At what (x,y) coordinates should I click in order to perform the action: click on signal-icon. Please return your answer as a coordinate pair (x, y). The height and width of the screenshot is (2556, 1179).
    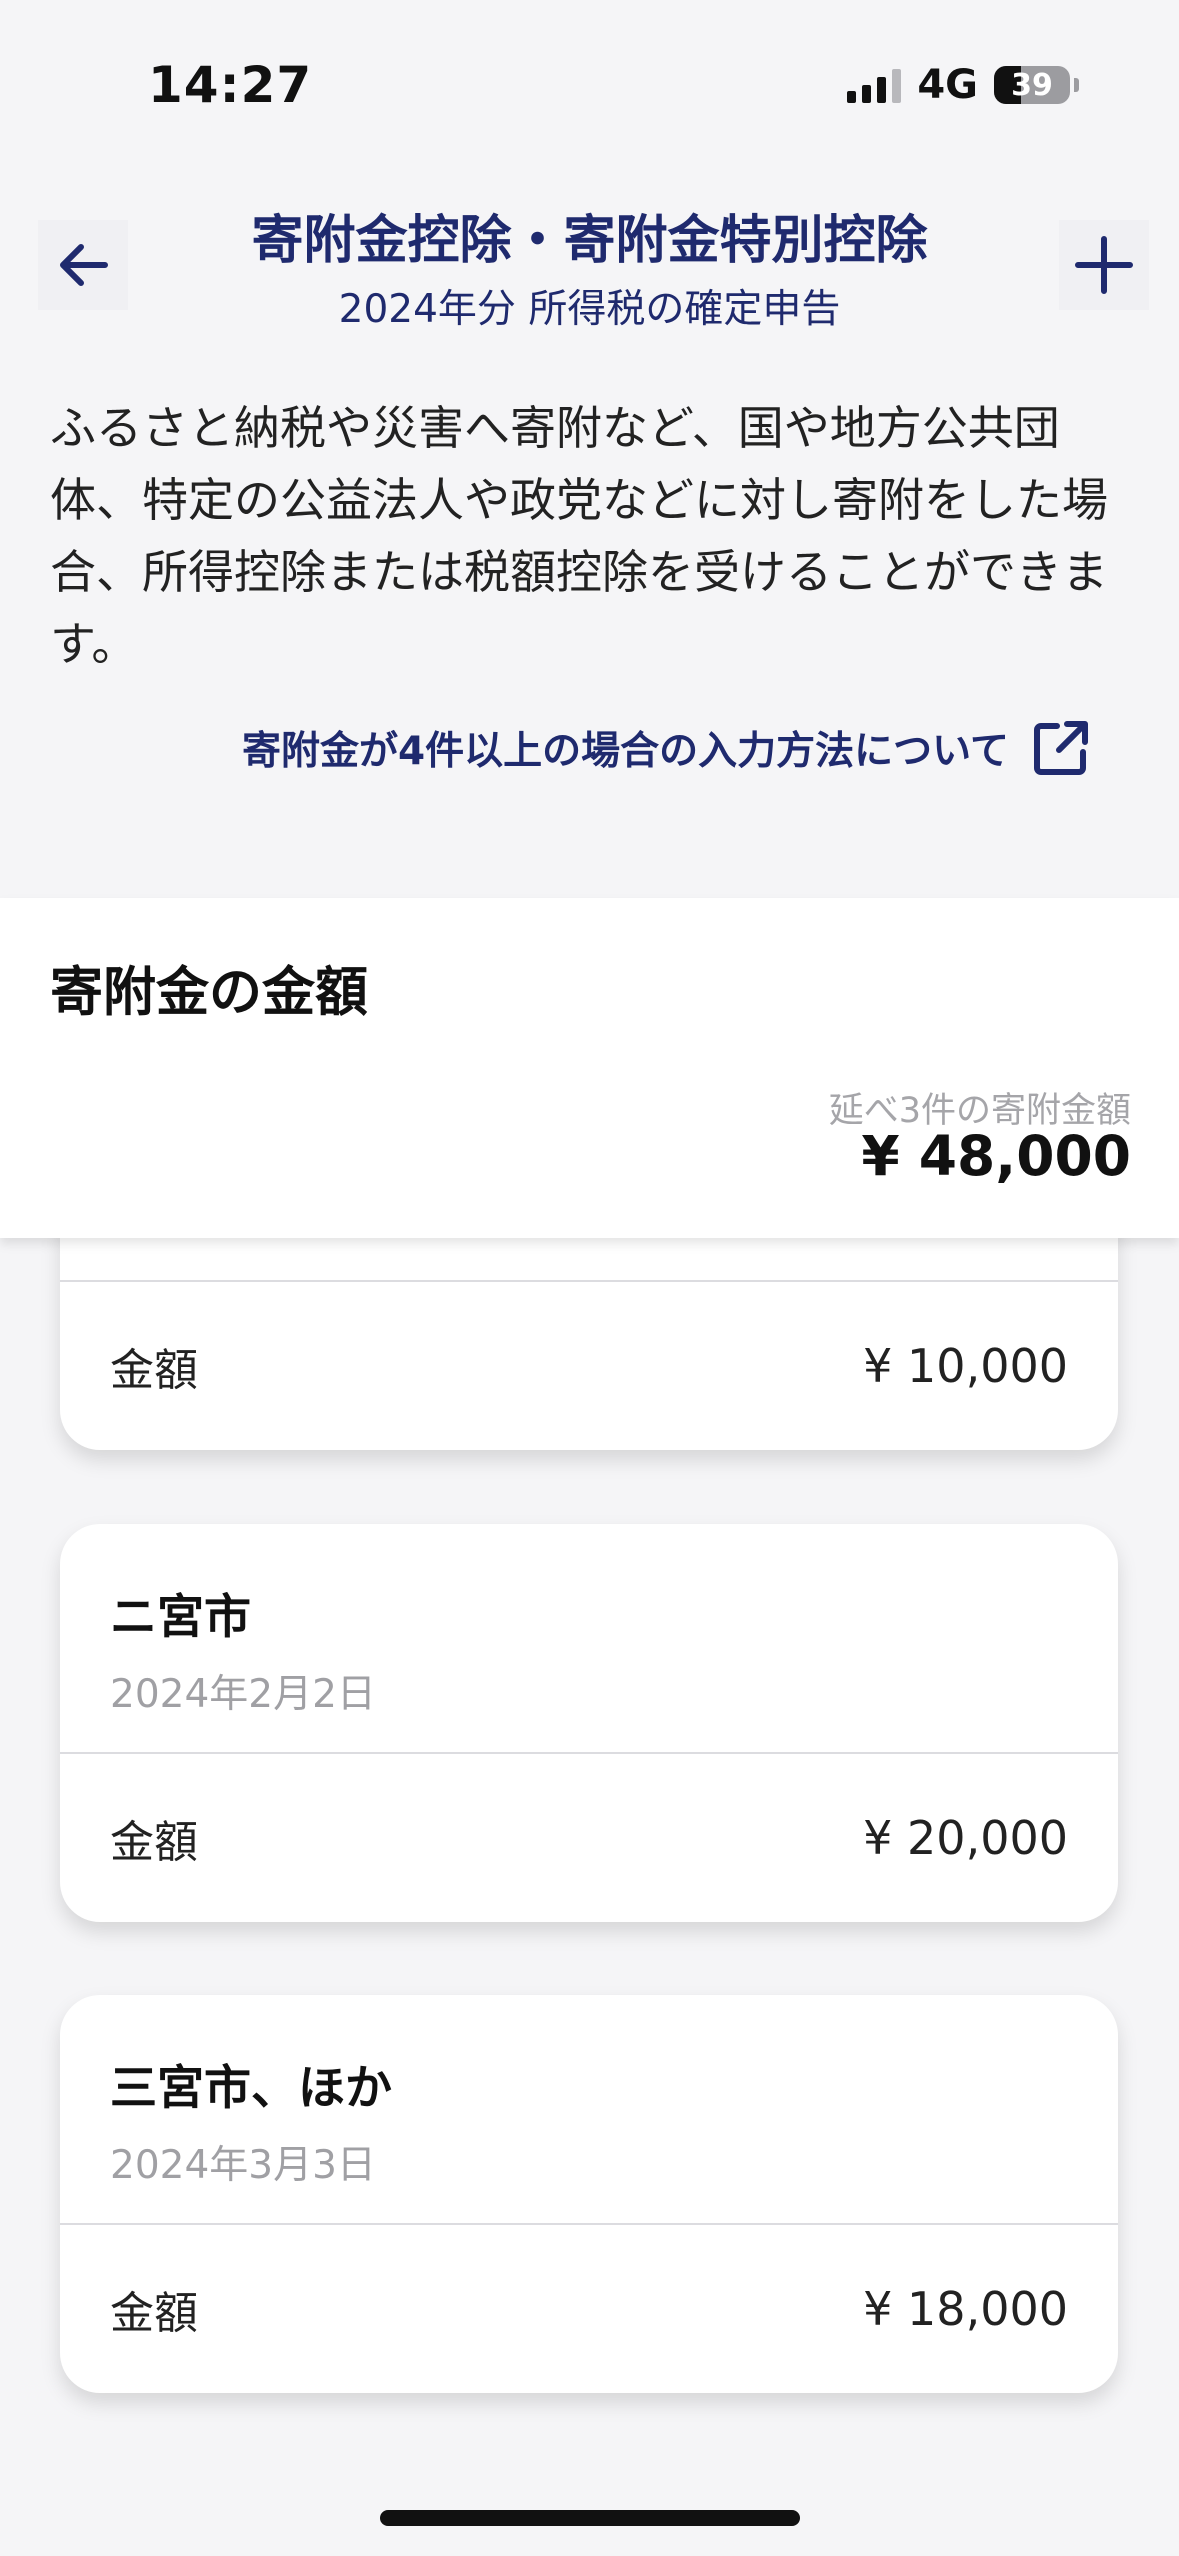
    Looking at the image, I should click on (874, 85).